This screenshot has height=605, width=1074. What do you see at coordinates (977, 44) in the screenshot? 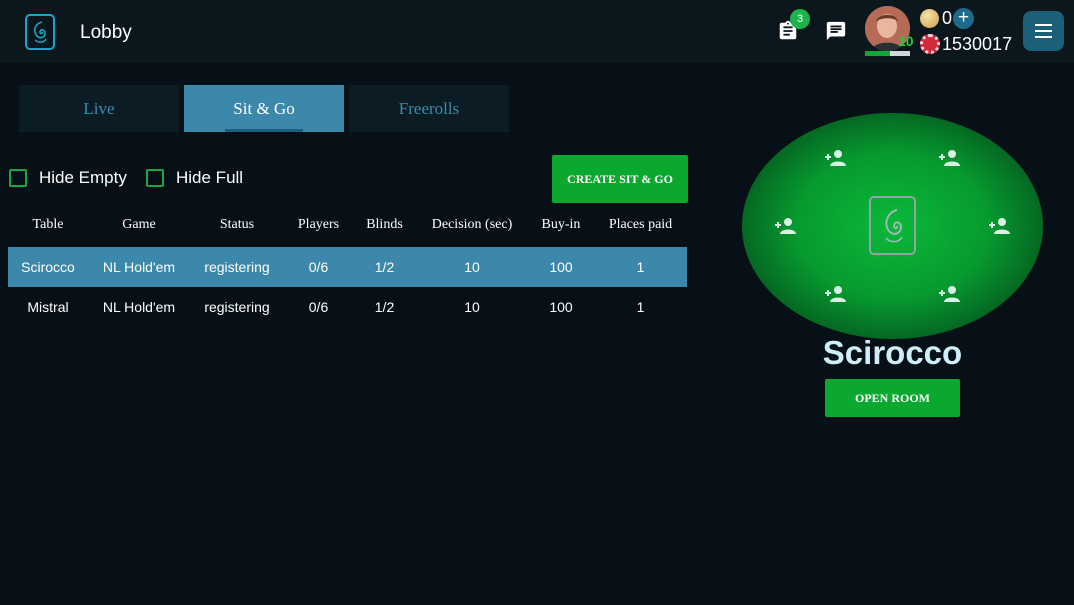
I see `chip-balance: 1530017` at bounding box center [977, 44].